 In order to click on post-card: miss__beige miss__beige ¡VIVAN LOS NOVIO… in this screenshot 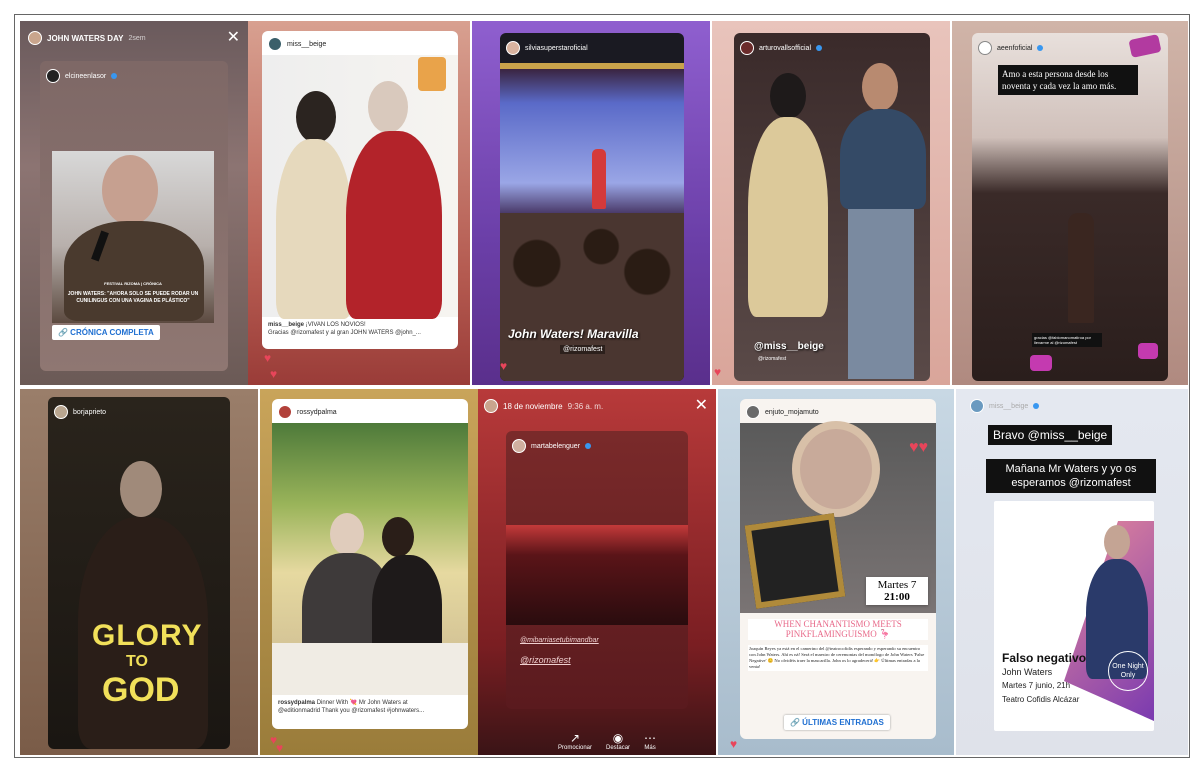, I will do `click(360, 190)`.